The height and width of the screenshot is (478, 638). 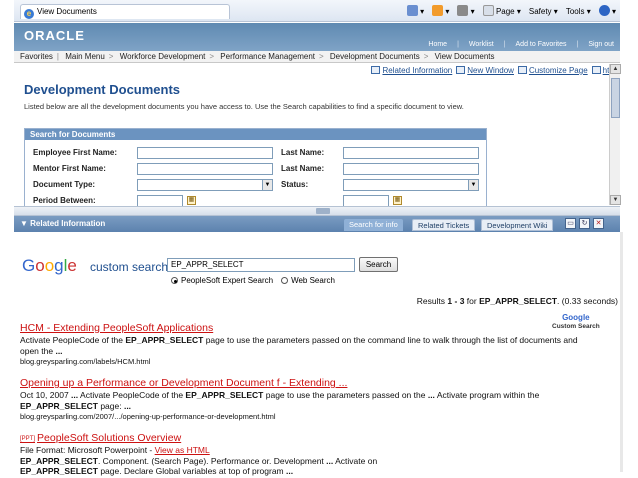 I want to click on search-panel-header: Search for Documents, so click(x=255, y=134).